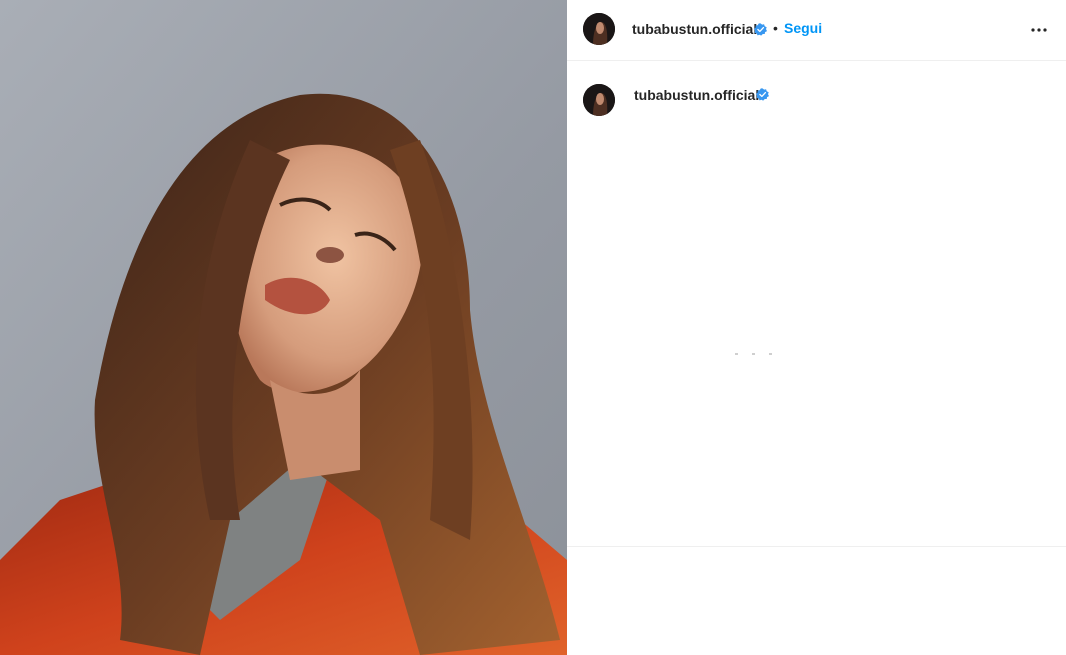  What do you see at coordinates (753, 354) in the screenshot?
I see `loading-indicator` at bounding box center [753, 354].